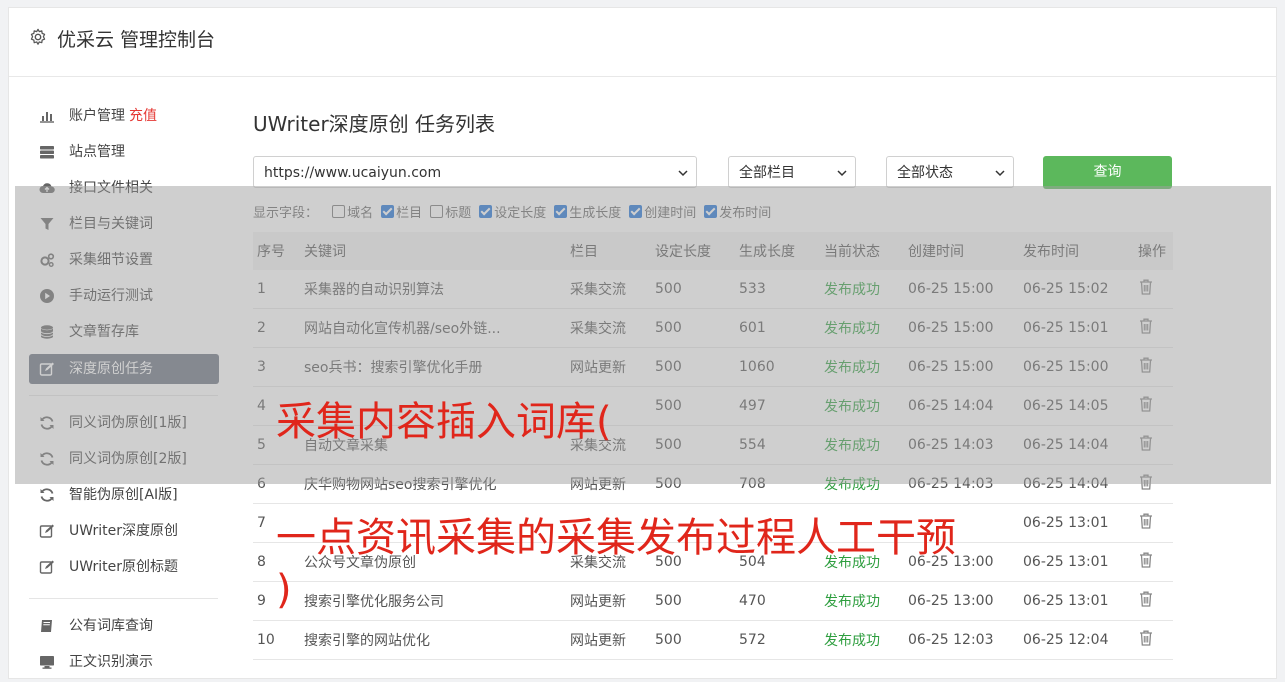 The image size is (1285, 682). What do you see at coordinates (961, 601) in the screenshot?
I see `created-time-cell: 06-25 13:00` at bounding box center [961, 601].